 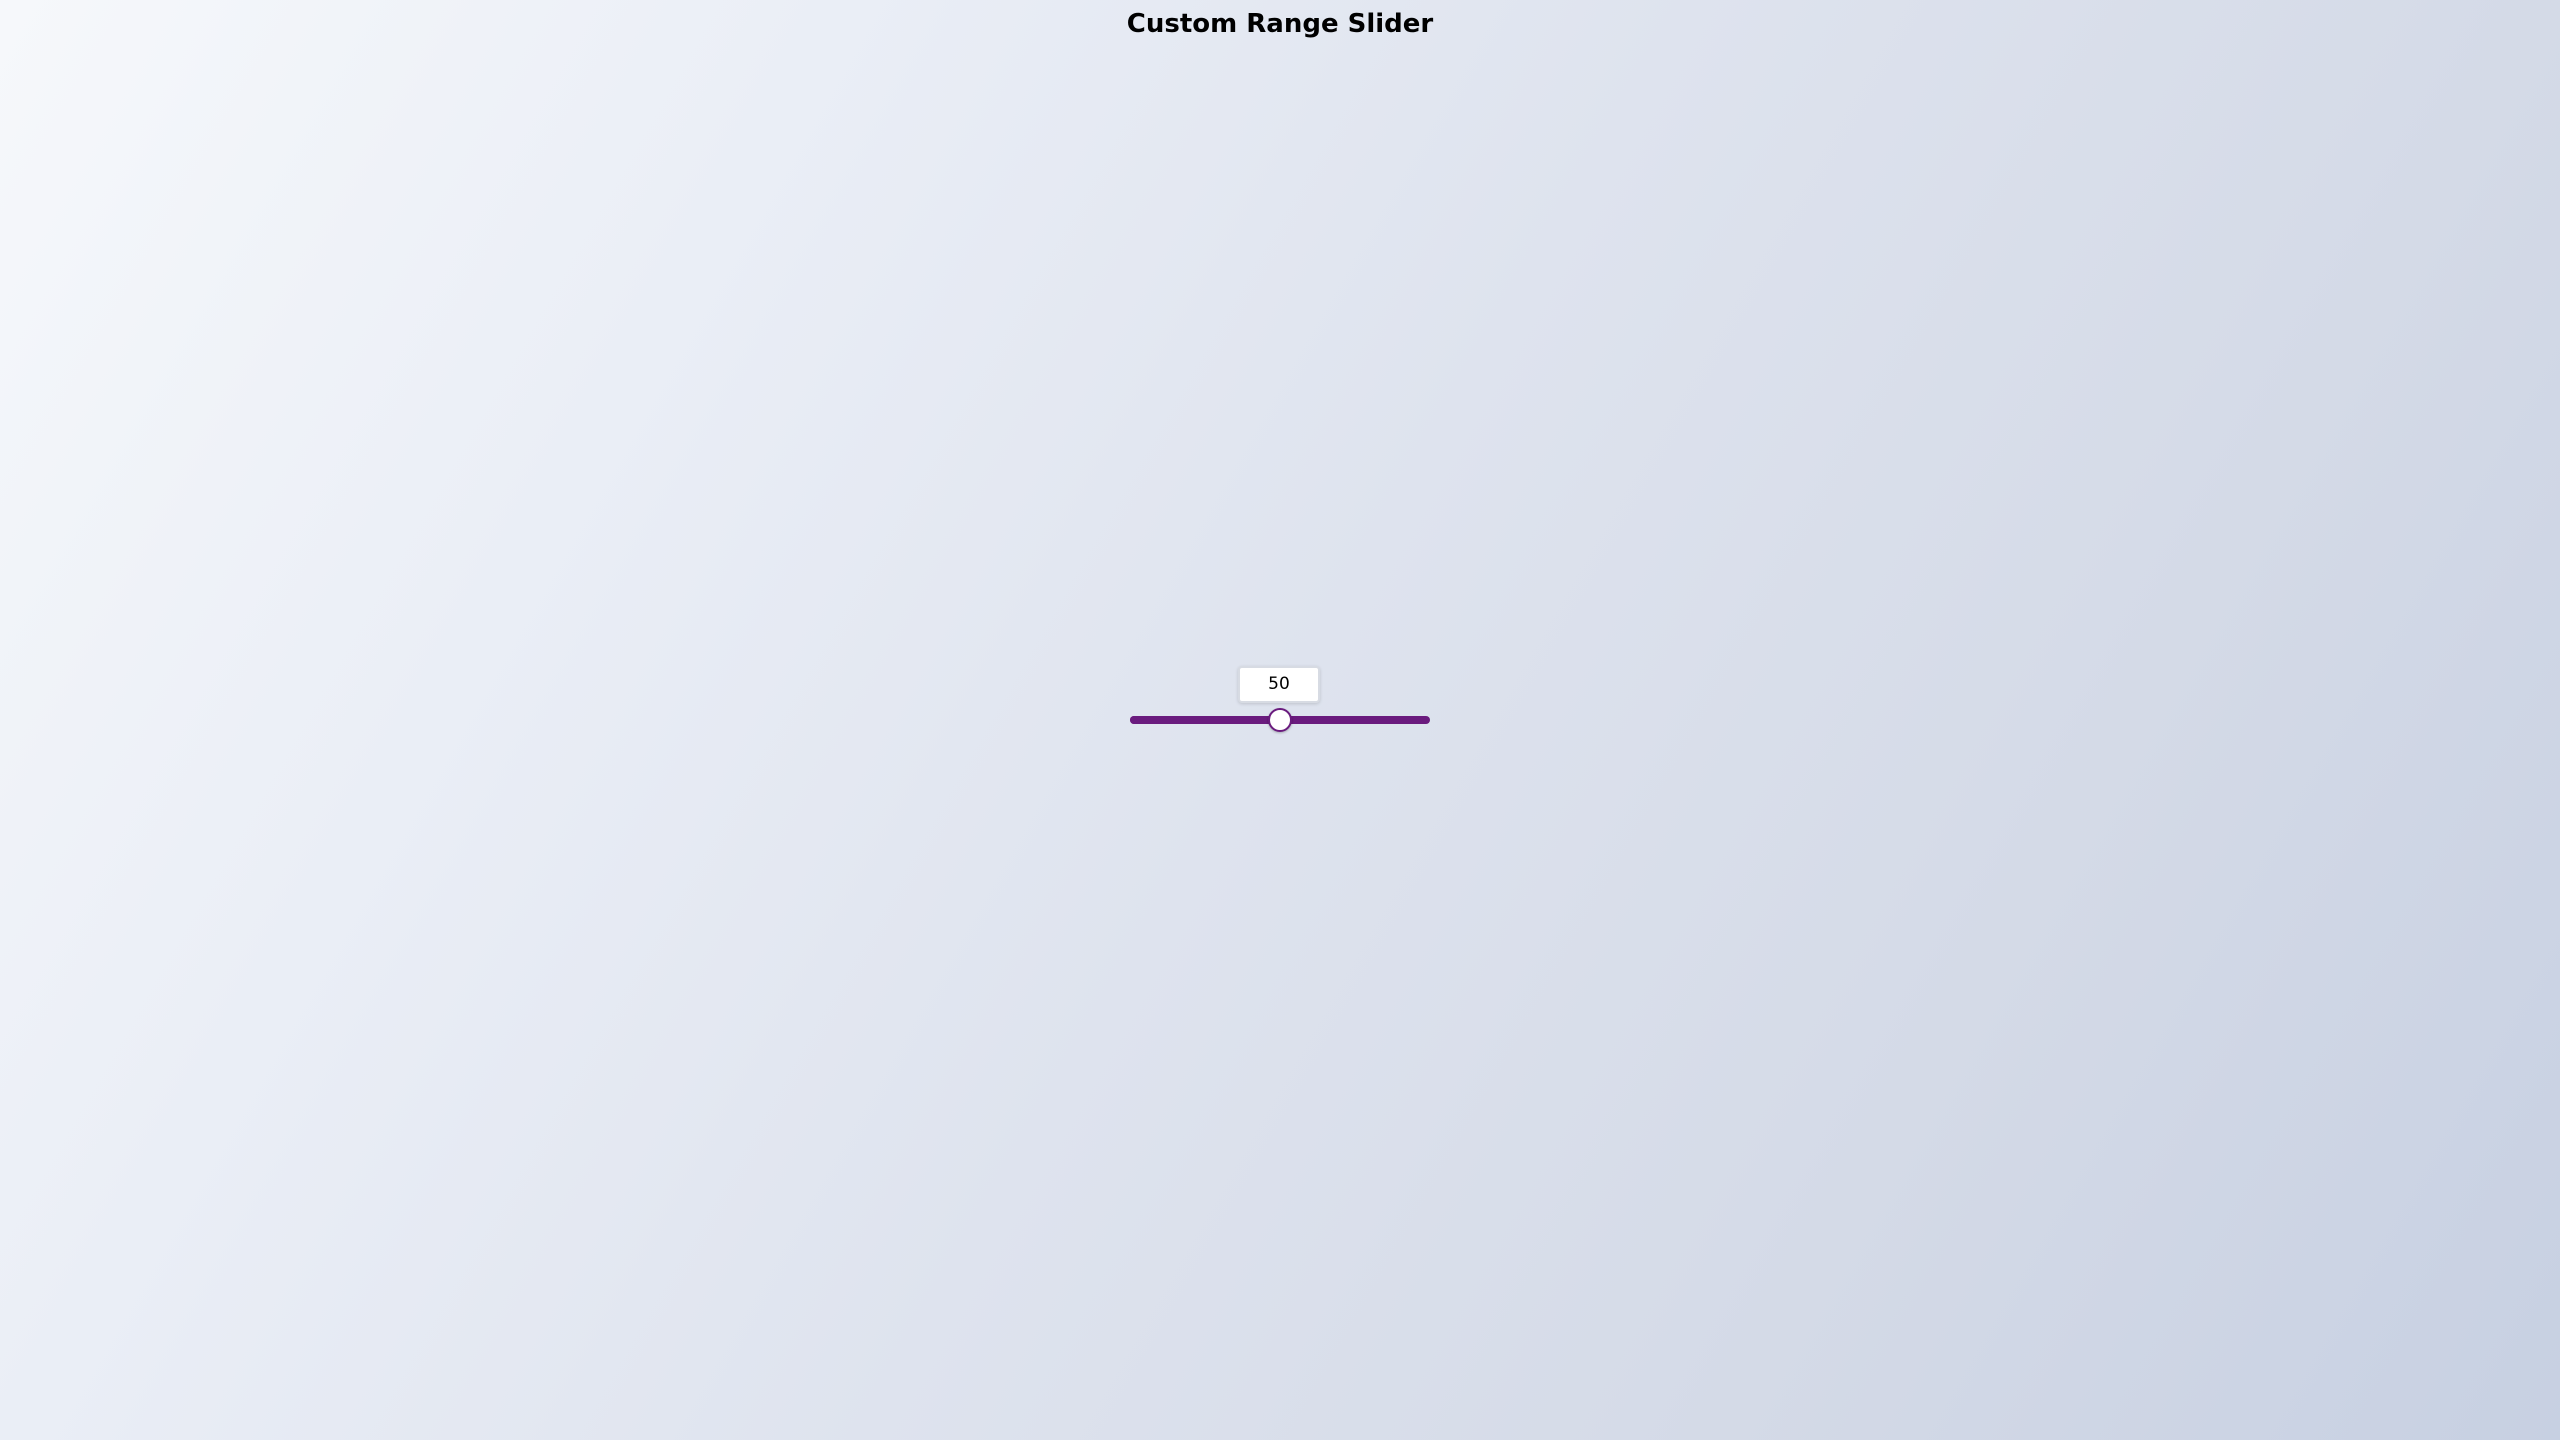 What do you see at coordinates (1205, 720) in the screenshot?
I see `slider-track-fill` at bounding box center [1205, 720].